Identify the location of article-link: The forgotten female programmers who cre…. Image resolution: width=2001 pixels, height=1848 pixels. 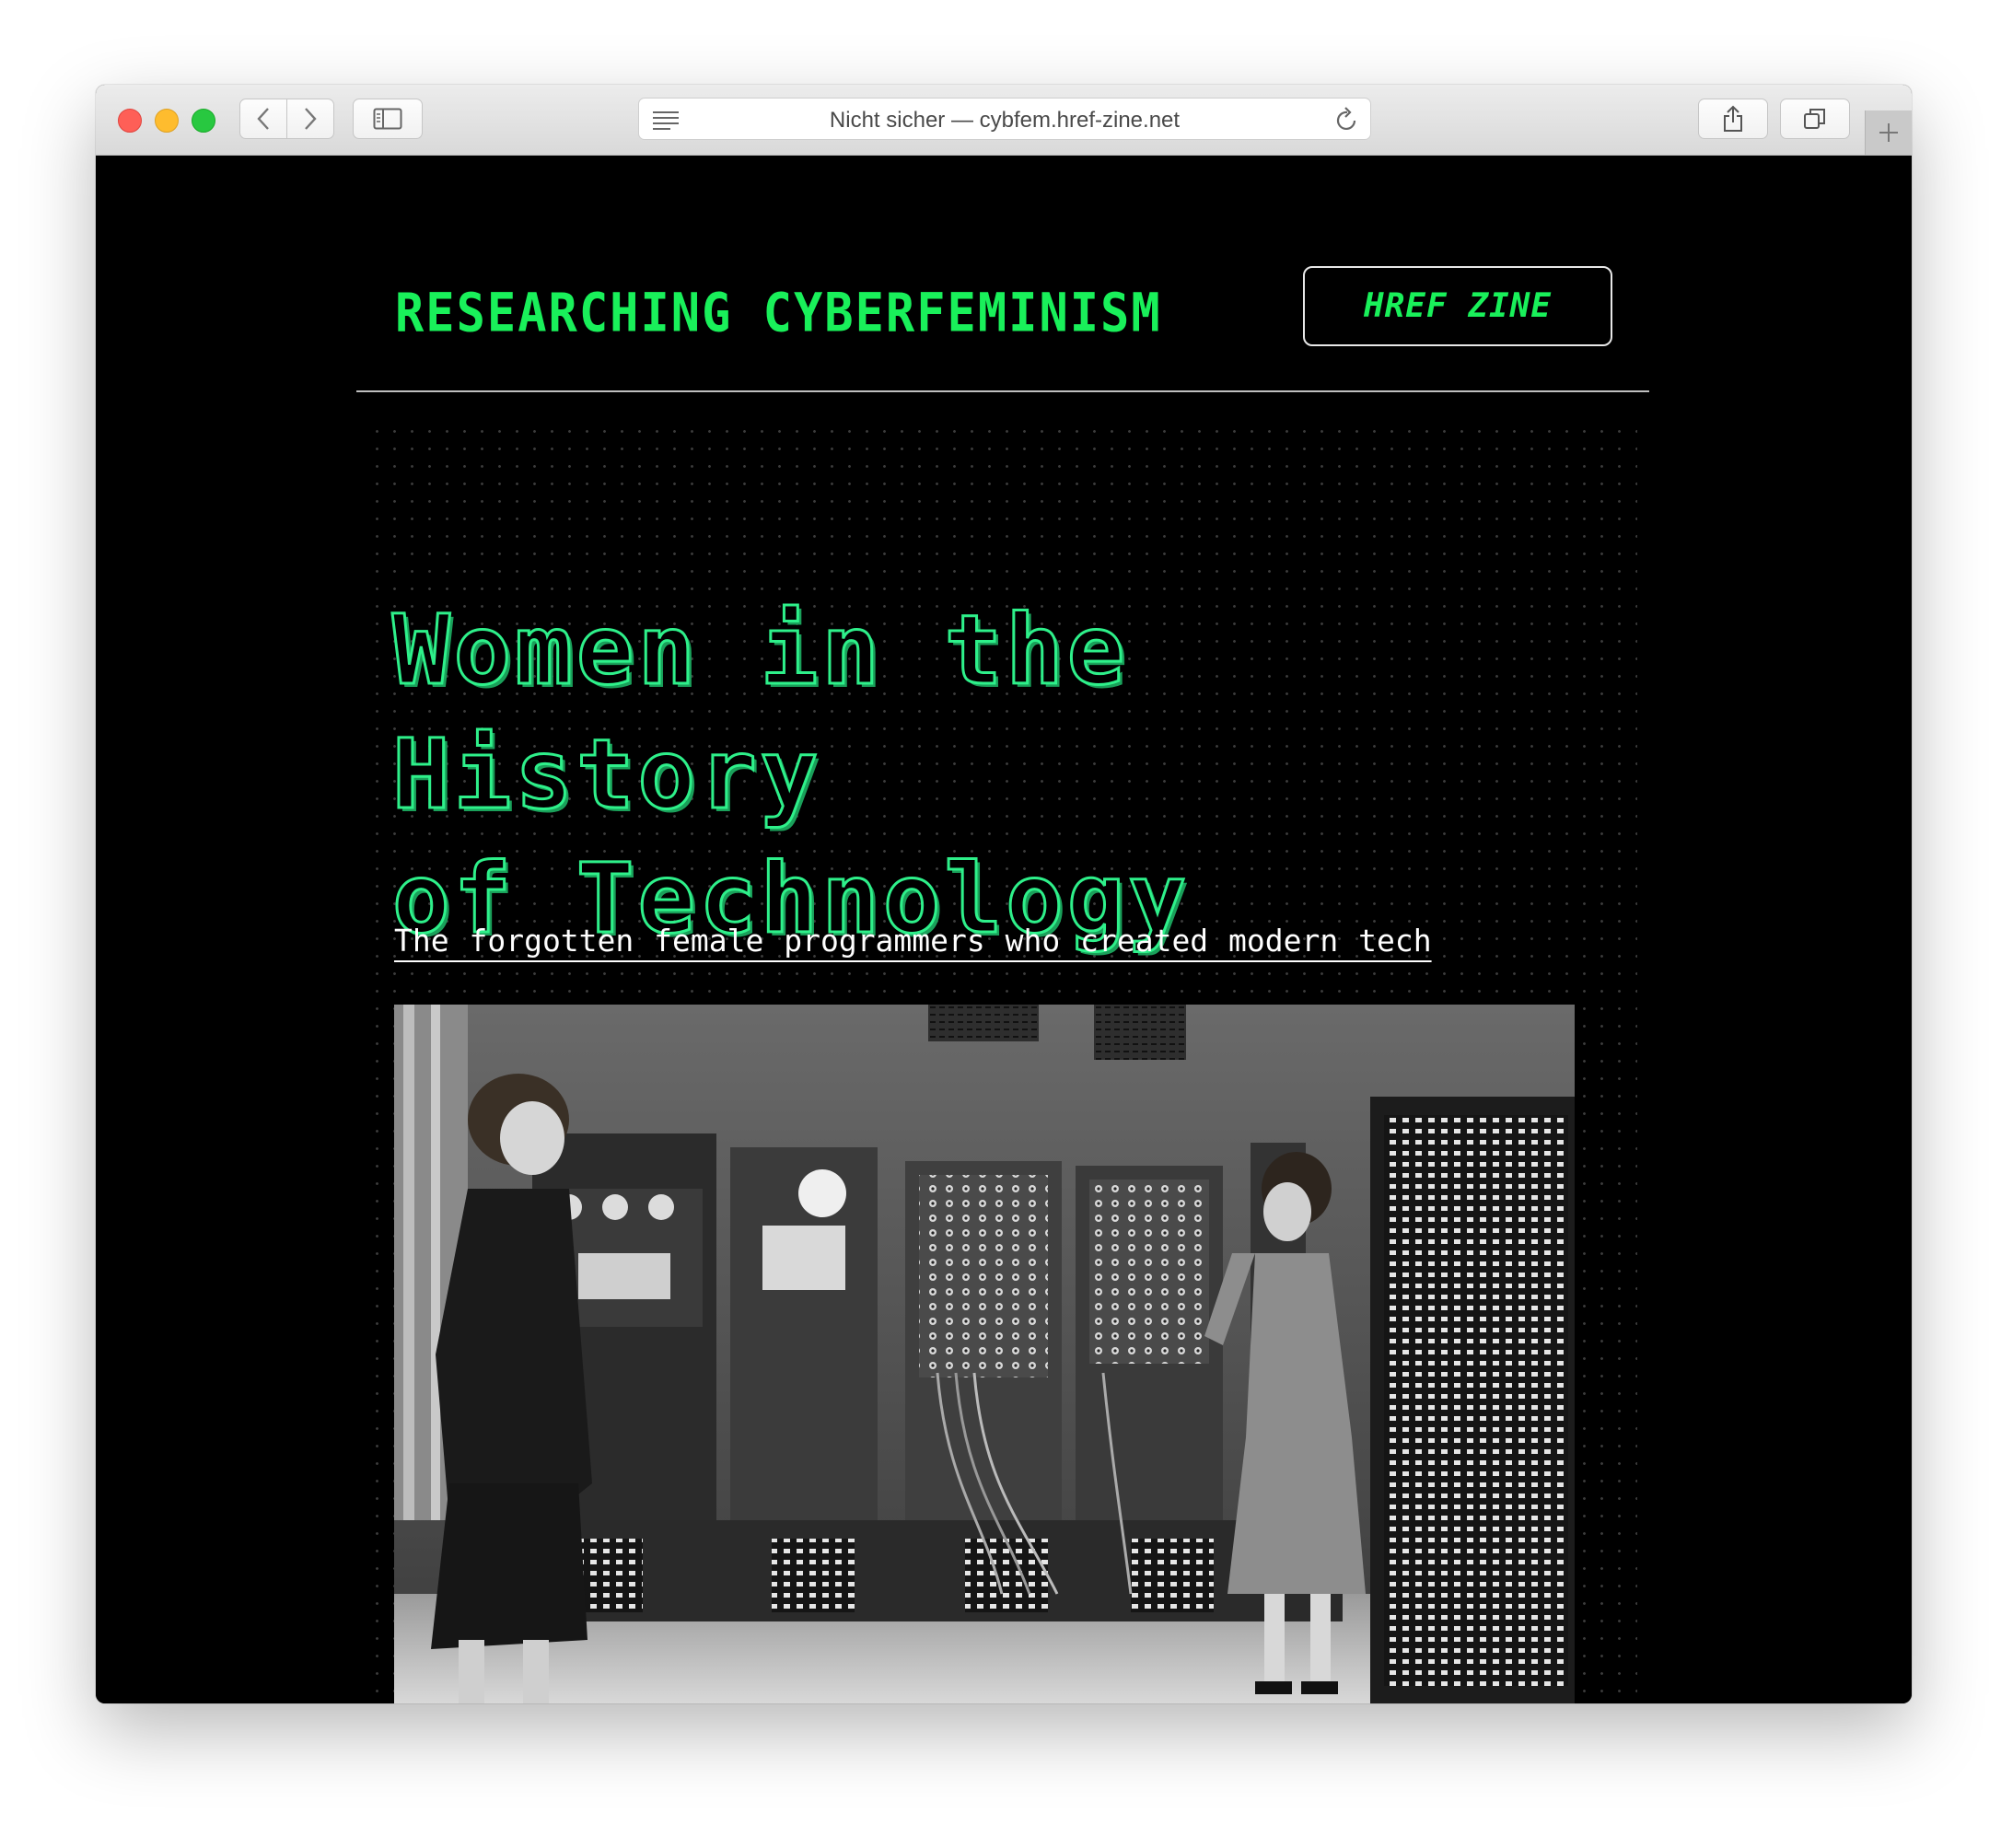
(913, 941).